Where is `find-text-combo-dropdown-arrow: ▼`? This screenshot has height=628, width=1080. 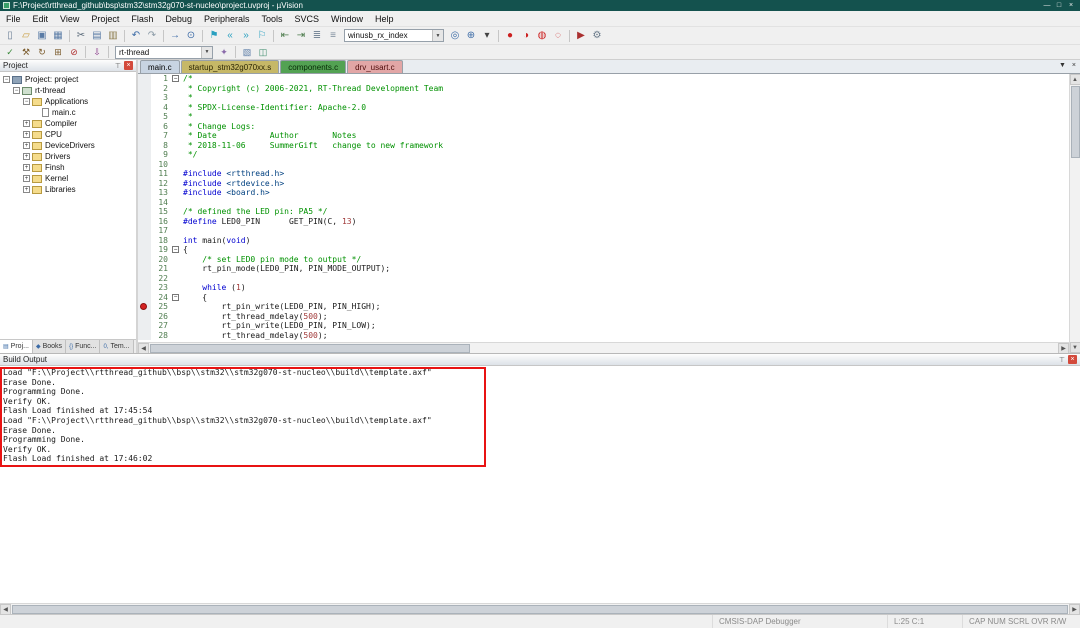
find-text-combo-dropdown-arrow: ▼ is located at coordinates (437, 35).